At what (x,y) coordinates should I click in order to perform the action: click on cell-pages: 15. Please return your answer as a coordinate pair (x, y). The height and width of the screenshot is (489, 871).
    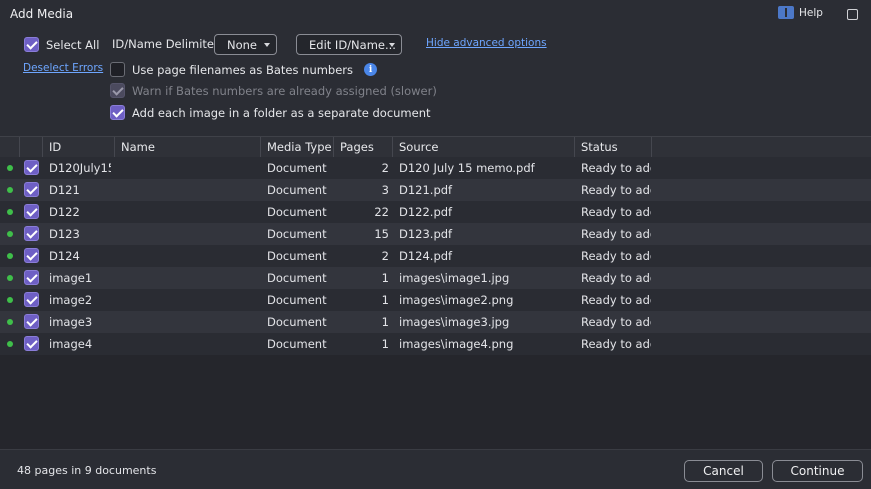
    Looking at the image, I should click on (381, 234).